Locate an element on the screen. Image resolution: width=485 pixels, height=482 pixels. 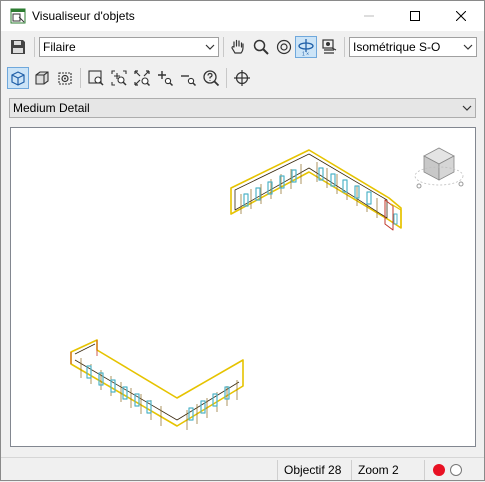
orbit-button is located at coordinates (284, 47).